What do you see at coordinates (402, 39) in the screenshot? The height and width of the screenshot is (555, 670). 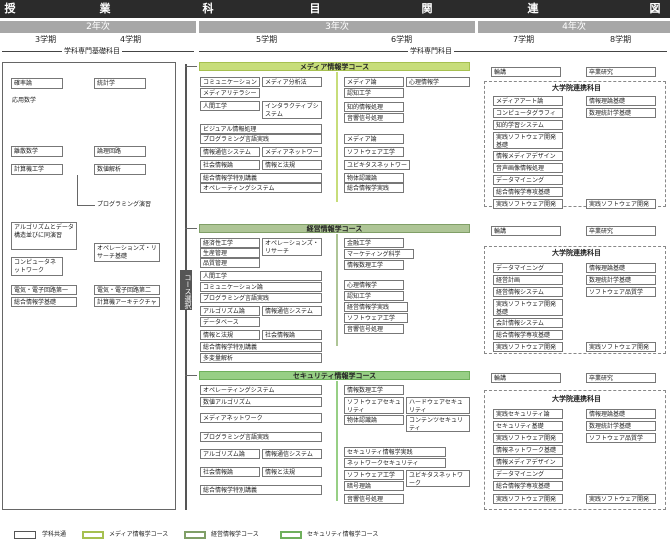 I see `semester-6: 6学期` at bounding box center [402, 39].